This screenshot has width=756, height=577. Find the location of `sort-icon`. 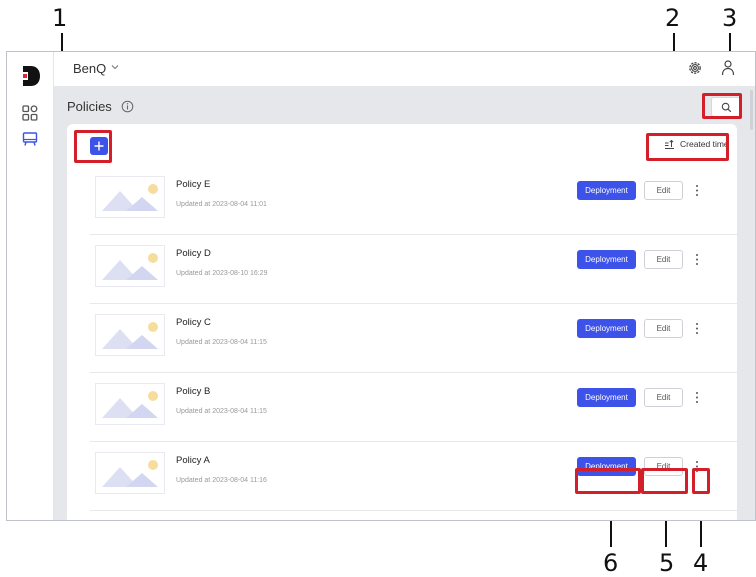

sort-icon is located at coordinates (669, 144).